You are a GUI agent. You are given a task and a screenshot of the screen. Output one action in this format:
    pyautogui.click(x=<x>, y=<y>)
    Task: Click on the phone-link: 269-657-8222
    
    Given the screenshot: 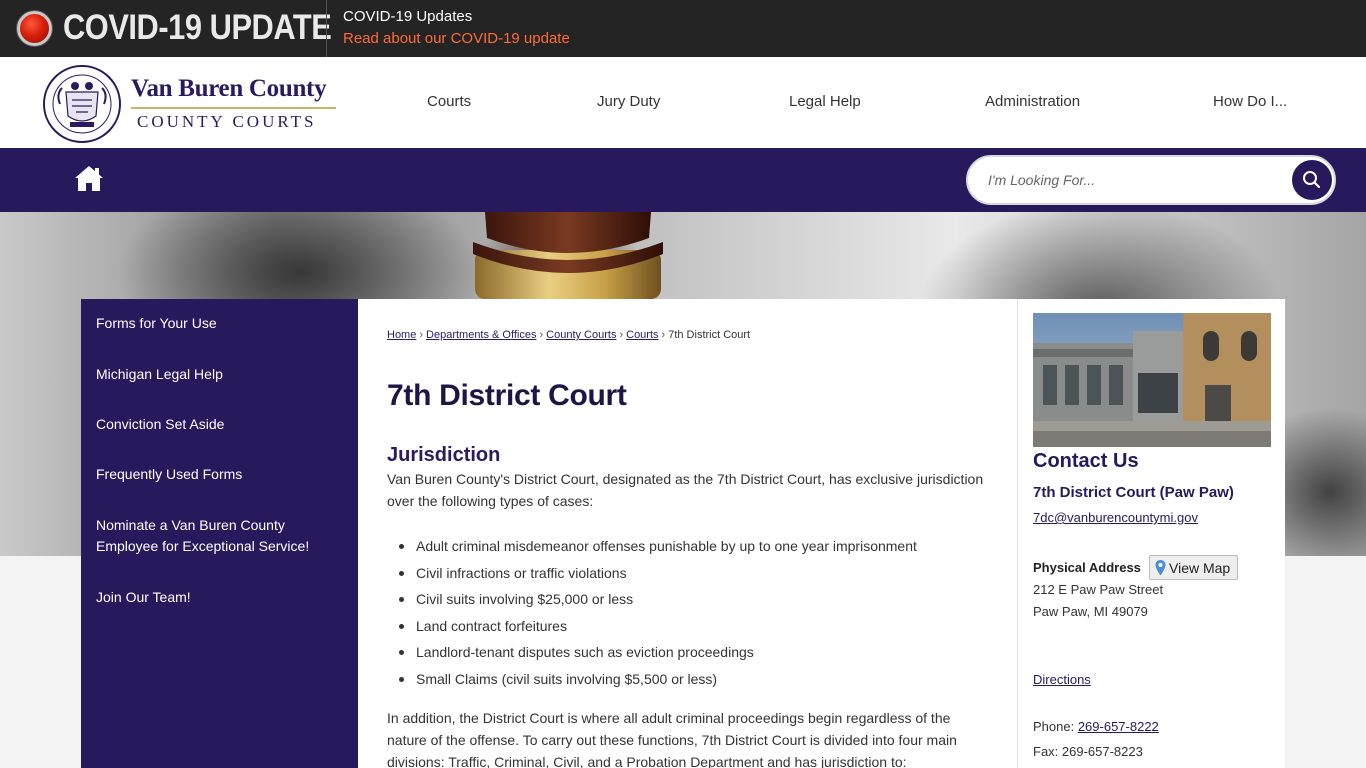 What is the action you would take?
    pyautogui.click(x=1118, y=726)
    